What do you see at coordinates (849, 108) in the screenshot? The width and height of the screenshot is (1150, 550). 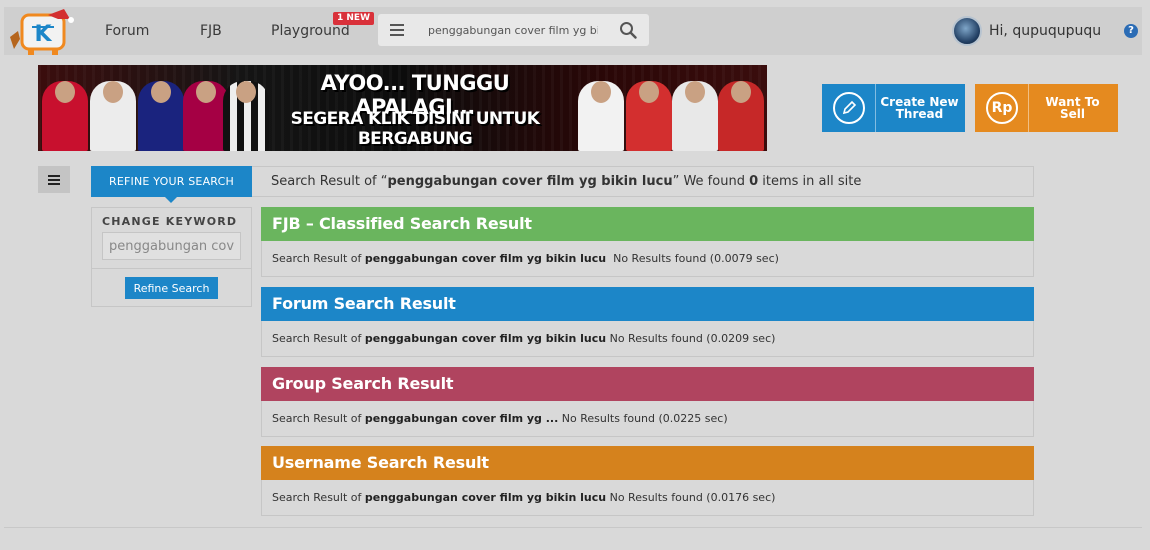 I see `pencil-icon` at bounding box center [849, 108].